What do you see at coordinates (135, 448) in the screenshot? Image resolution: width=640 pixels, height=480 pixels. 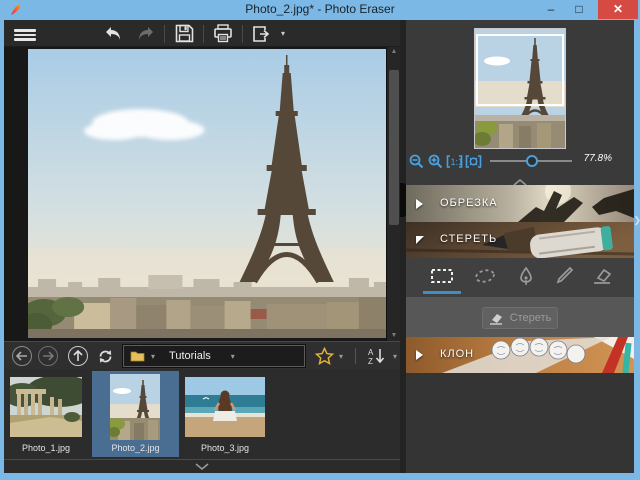 I see `thumbnail-label: Photo_2.jpg` at bounding box center [135, 448].